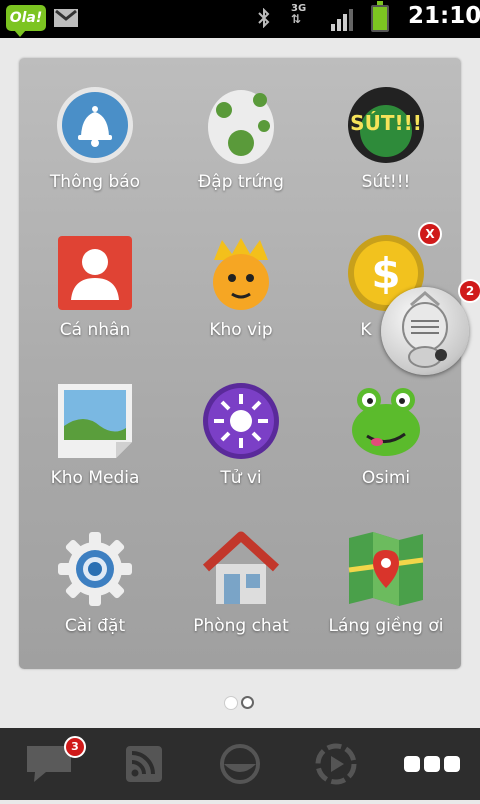  I want to click on gmail-icon, so click(66, 18).